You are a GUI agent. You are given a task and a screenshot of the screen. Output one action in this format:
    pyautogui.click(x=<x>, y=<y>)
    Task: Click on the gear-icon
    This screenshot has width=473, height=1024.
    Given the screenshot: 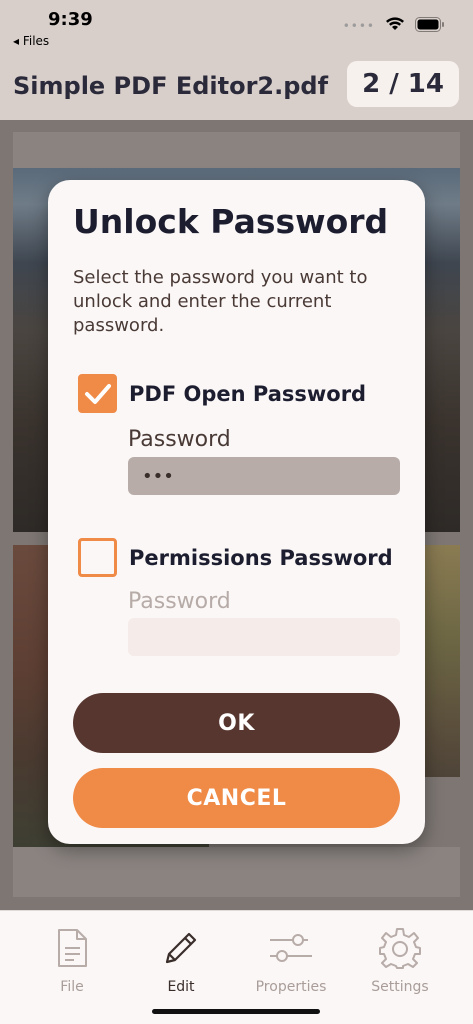 What is the action you would take?
    pyautogui.click(x=400, y=948)
    